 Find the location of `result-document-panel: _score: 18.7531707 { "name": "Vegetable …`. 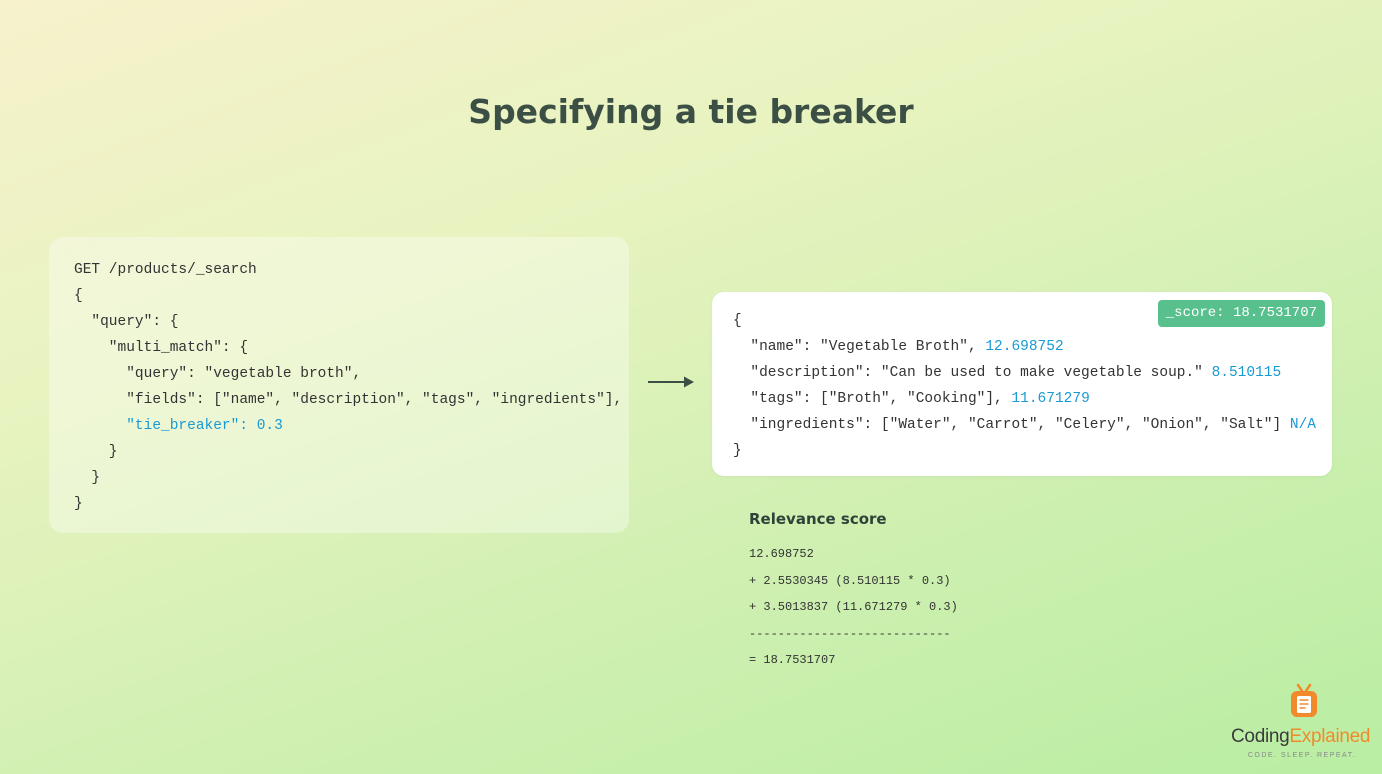

result-document-panel: _score: 18.7531707 { "name": "Vegetable … is located at coordinates (1022, 384).